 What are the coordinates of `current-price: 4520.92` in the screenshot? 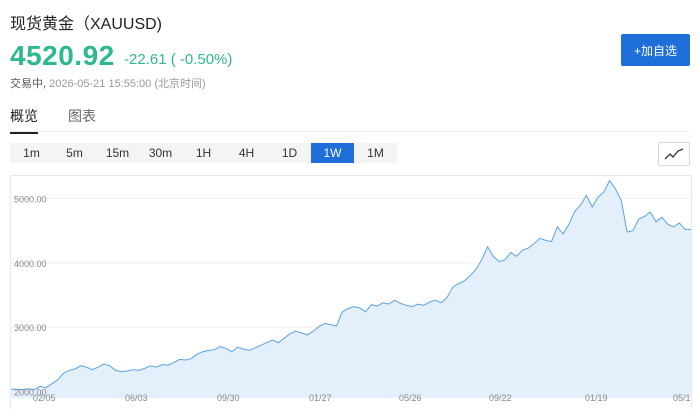 It's located at (62, 55).